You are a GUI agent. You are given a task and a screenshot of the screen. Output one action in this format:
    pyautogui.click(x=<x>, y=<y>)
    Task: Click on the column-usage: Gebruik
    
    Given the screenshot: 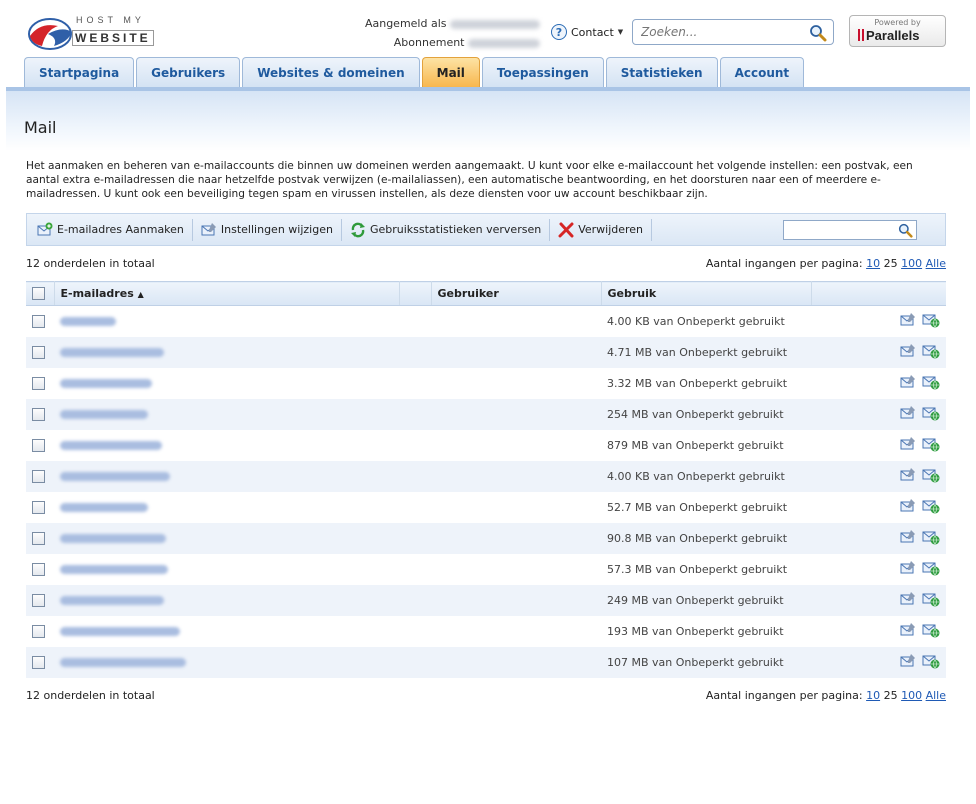 What is the action you would take?
    pyautogui.click(x=706, y=293)
    